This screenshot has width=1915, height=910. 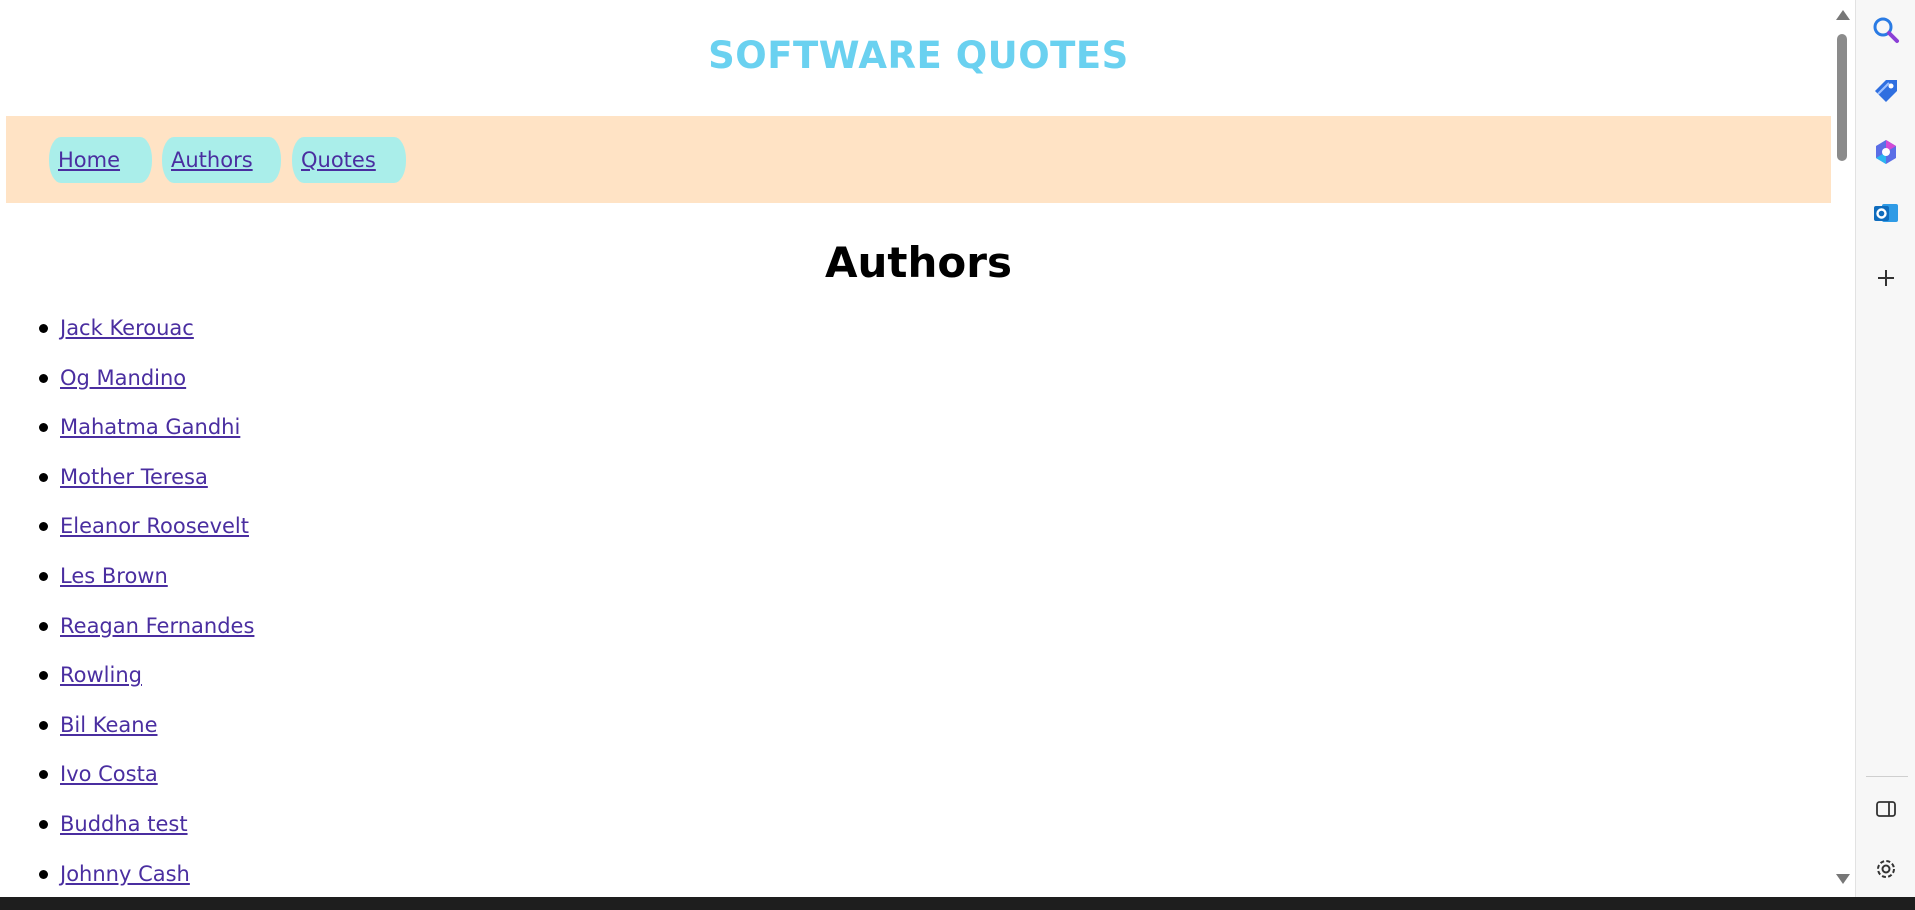 What do you see at coordinates (1886, 809) in the screenshot?
I see `sidebar-toggle-icon` at bounding box center [1886, 809].